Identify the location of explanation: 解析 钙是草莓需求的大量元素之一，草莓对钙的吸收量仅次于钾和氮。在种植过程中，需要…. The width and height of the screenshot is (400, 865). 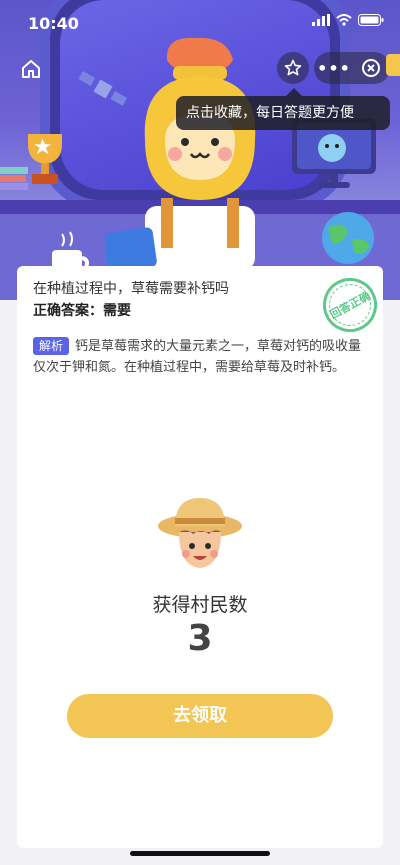
(203, 357).